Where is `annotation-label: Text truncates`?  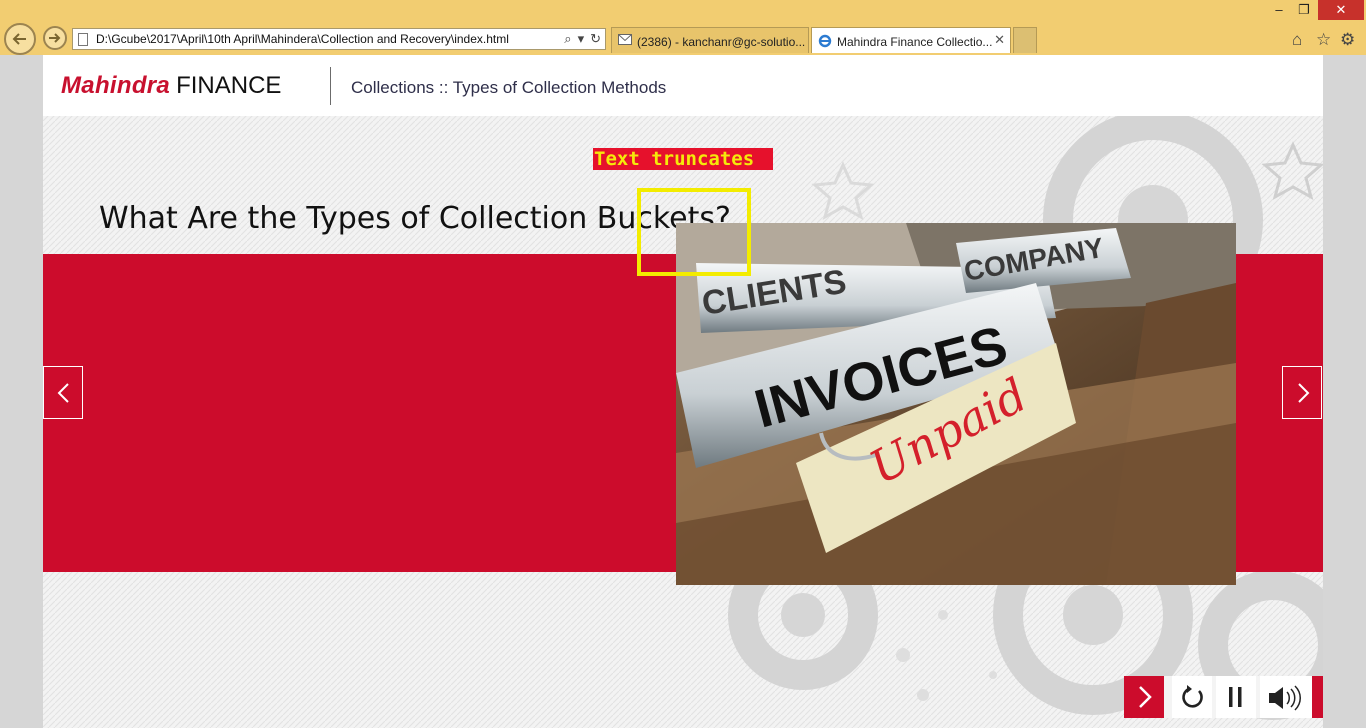 annotation-label: Text truncates is located at coordinates (683, 159).